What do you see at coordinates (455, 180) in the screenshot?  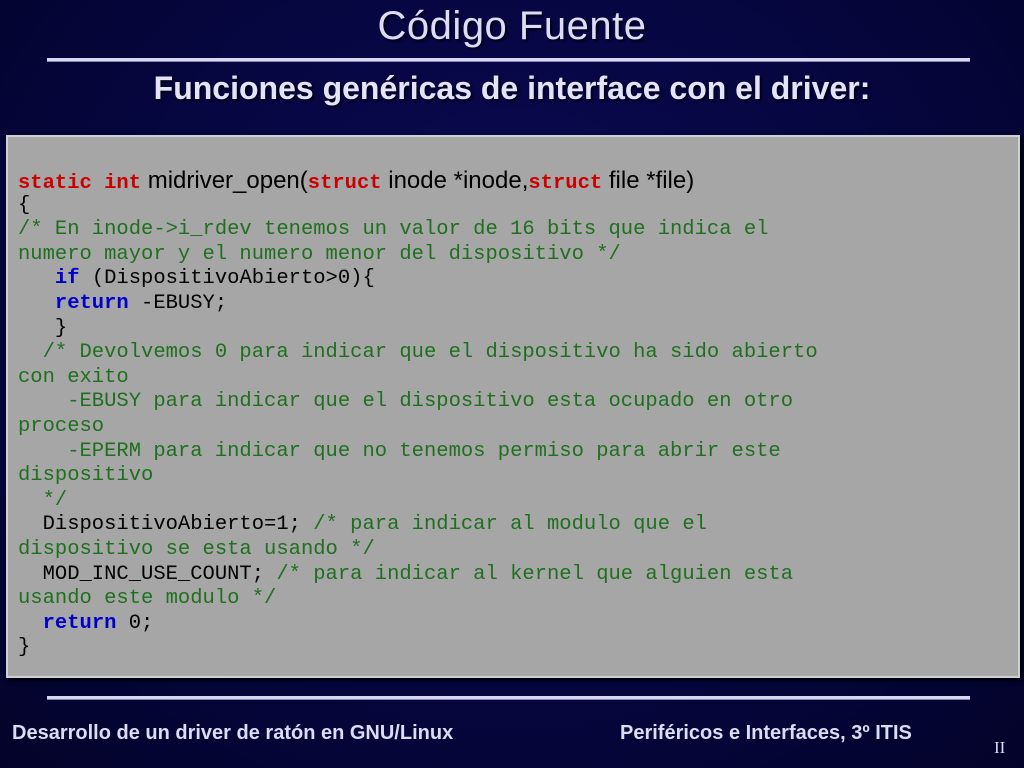 I see `function-signature-part: inode *inode,` at bounding box center [455, 180].